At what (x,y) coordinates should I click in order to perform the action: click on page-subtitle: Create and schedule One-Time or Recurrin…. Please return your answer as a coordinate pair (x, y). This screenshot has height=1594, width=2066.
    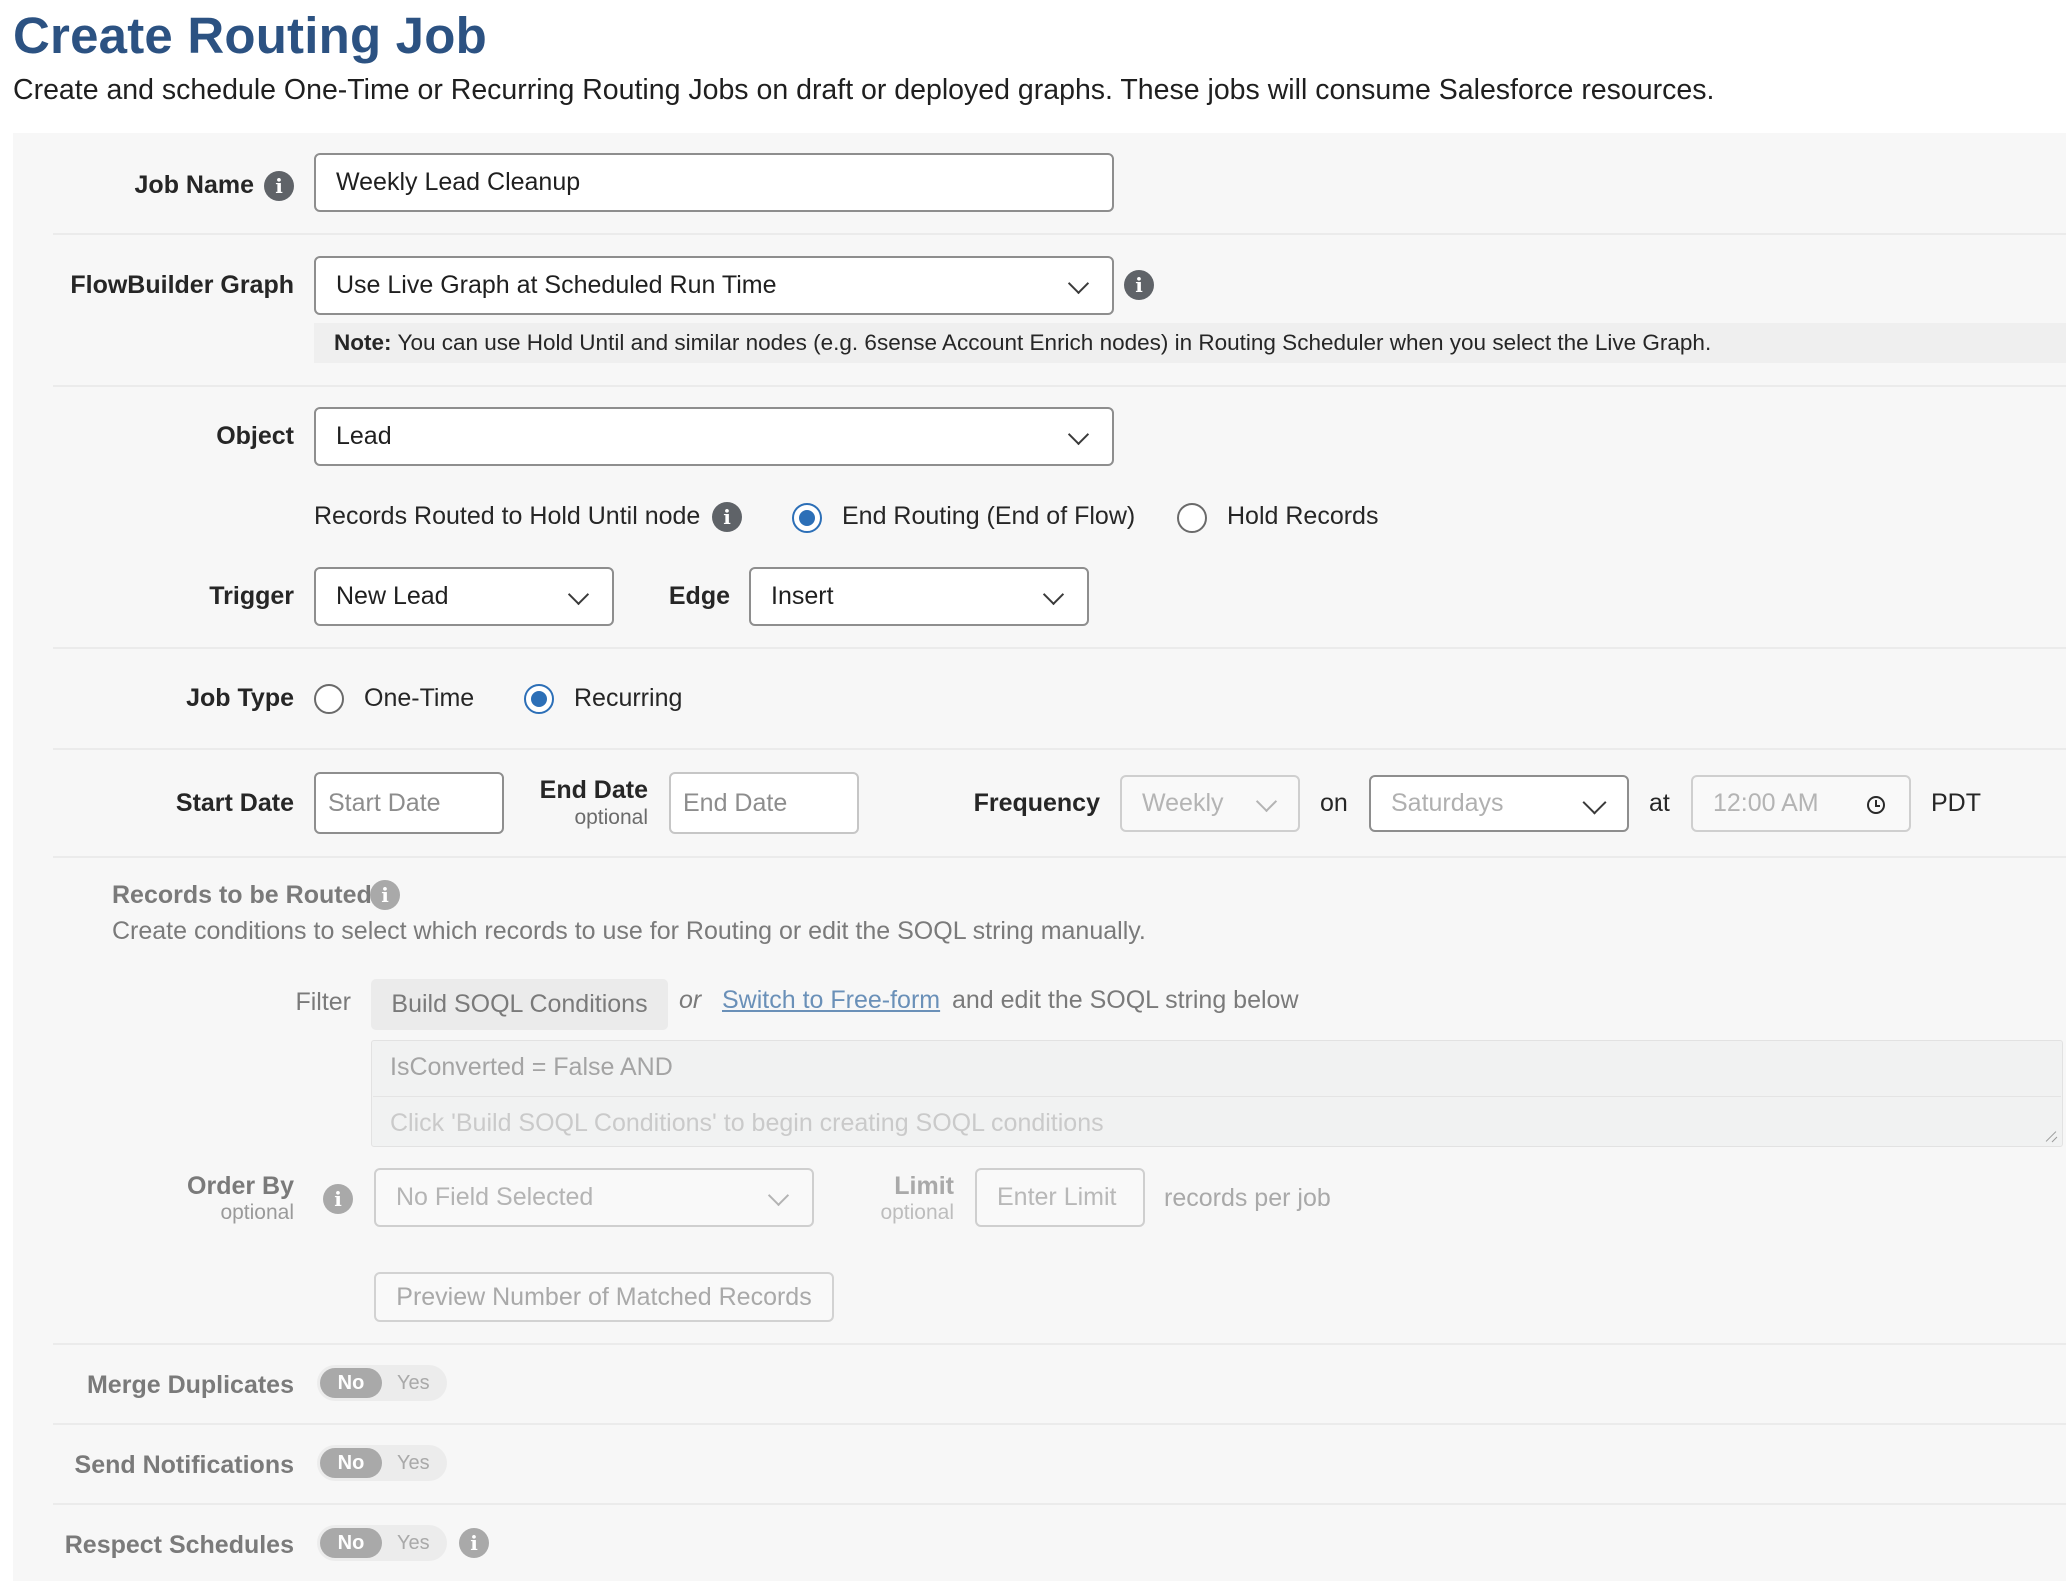
    Looking at the image, I should click on (864, 90).